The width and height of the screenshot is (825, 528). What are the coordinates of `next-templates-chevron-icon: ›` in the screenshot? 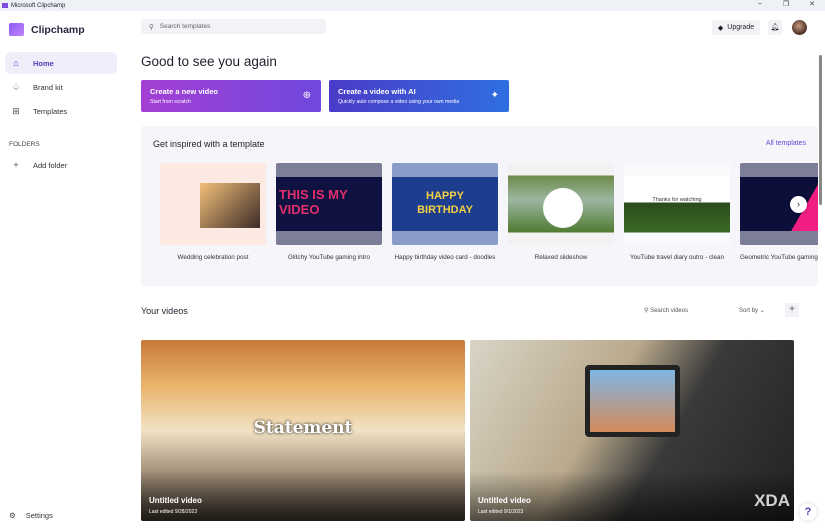 It's located at (798, 204).